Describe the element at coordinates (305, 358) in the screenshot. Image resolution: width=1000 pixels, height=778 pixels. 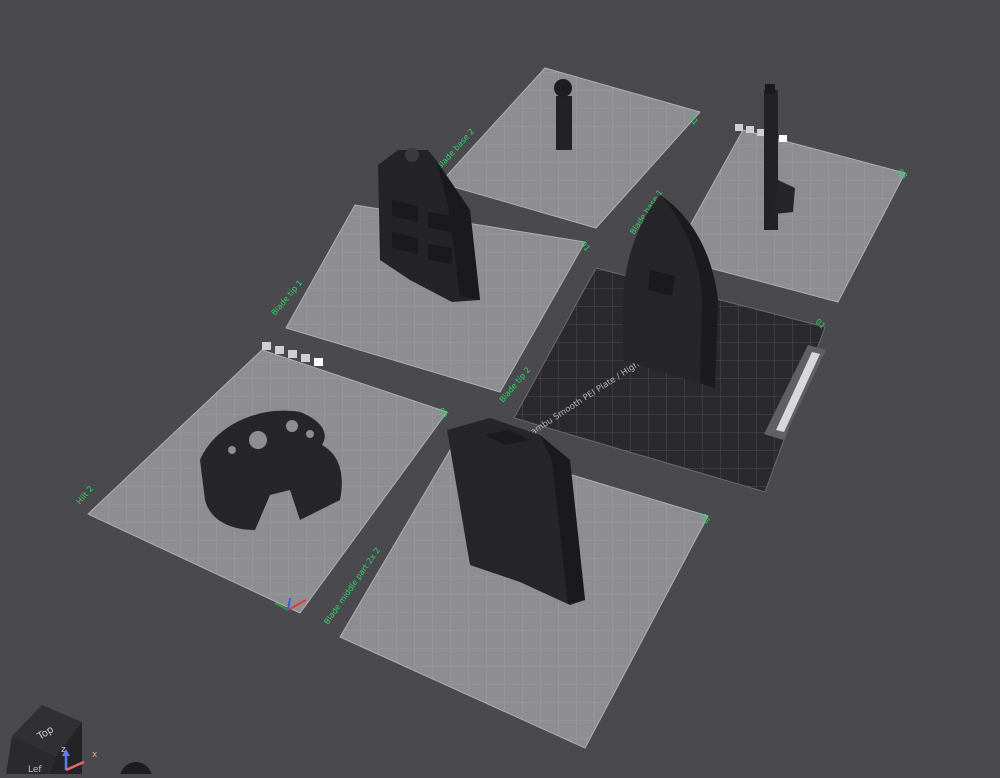
I see `settings-icon` at that location.